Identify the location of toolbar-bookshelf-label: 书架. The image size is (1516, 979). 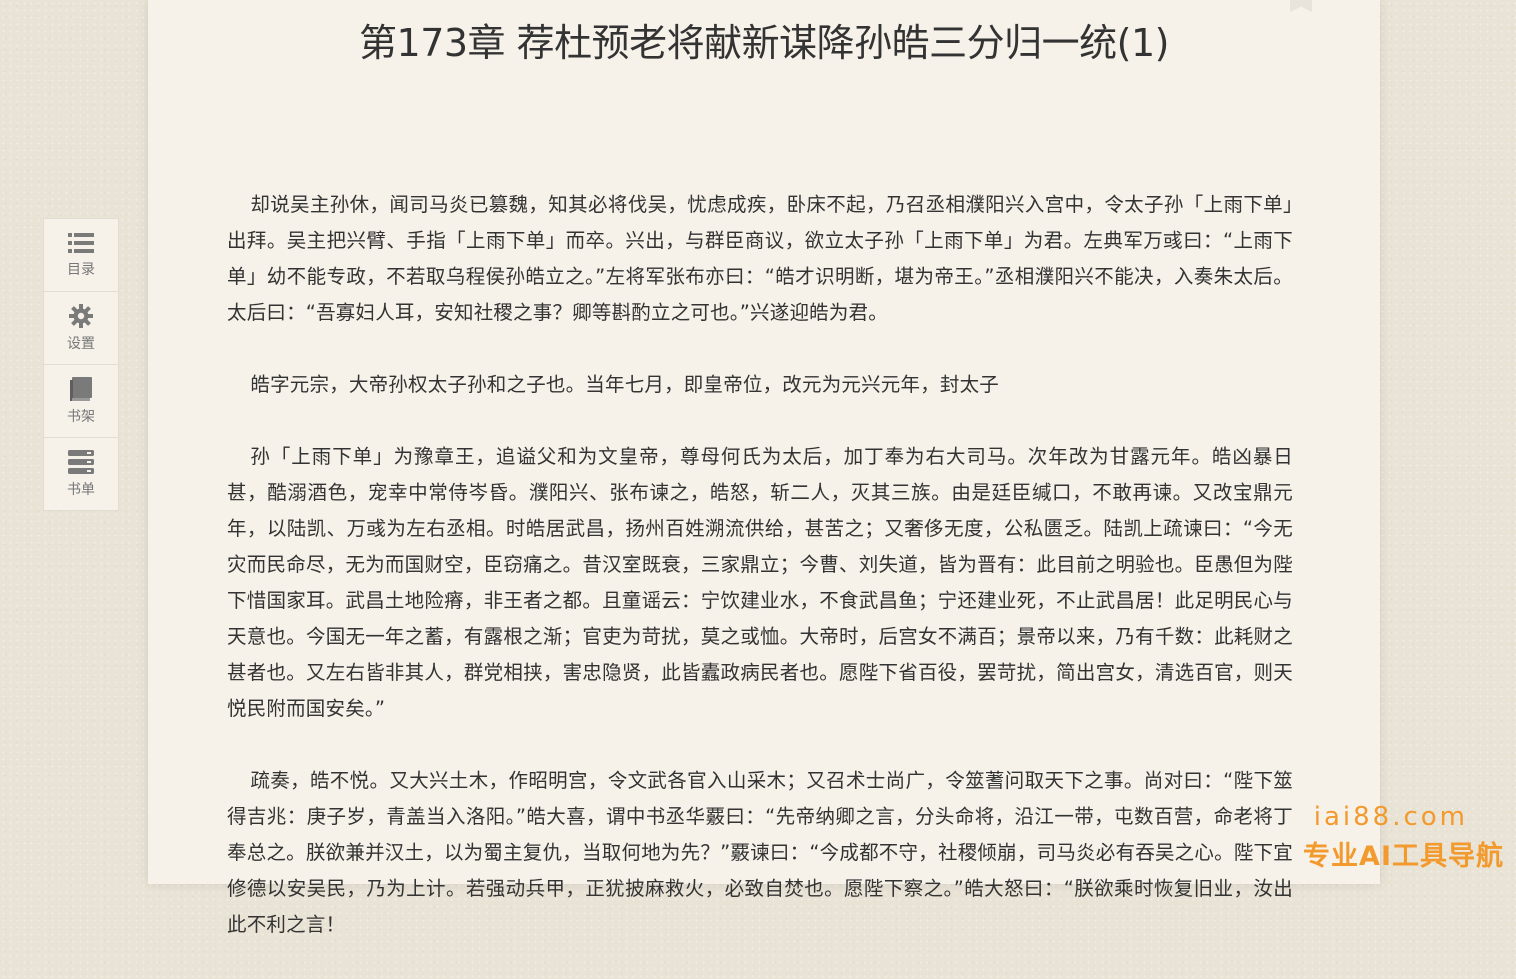
(81, 416).